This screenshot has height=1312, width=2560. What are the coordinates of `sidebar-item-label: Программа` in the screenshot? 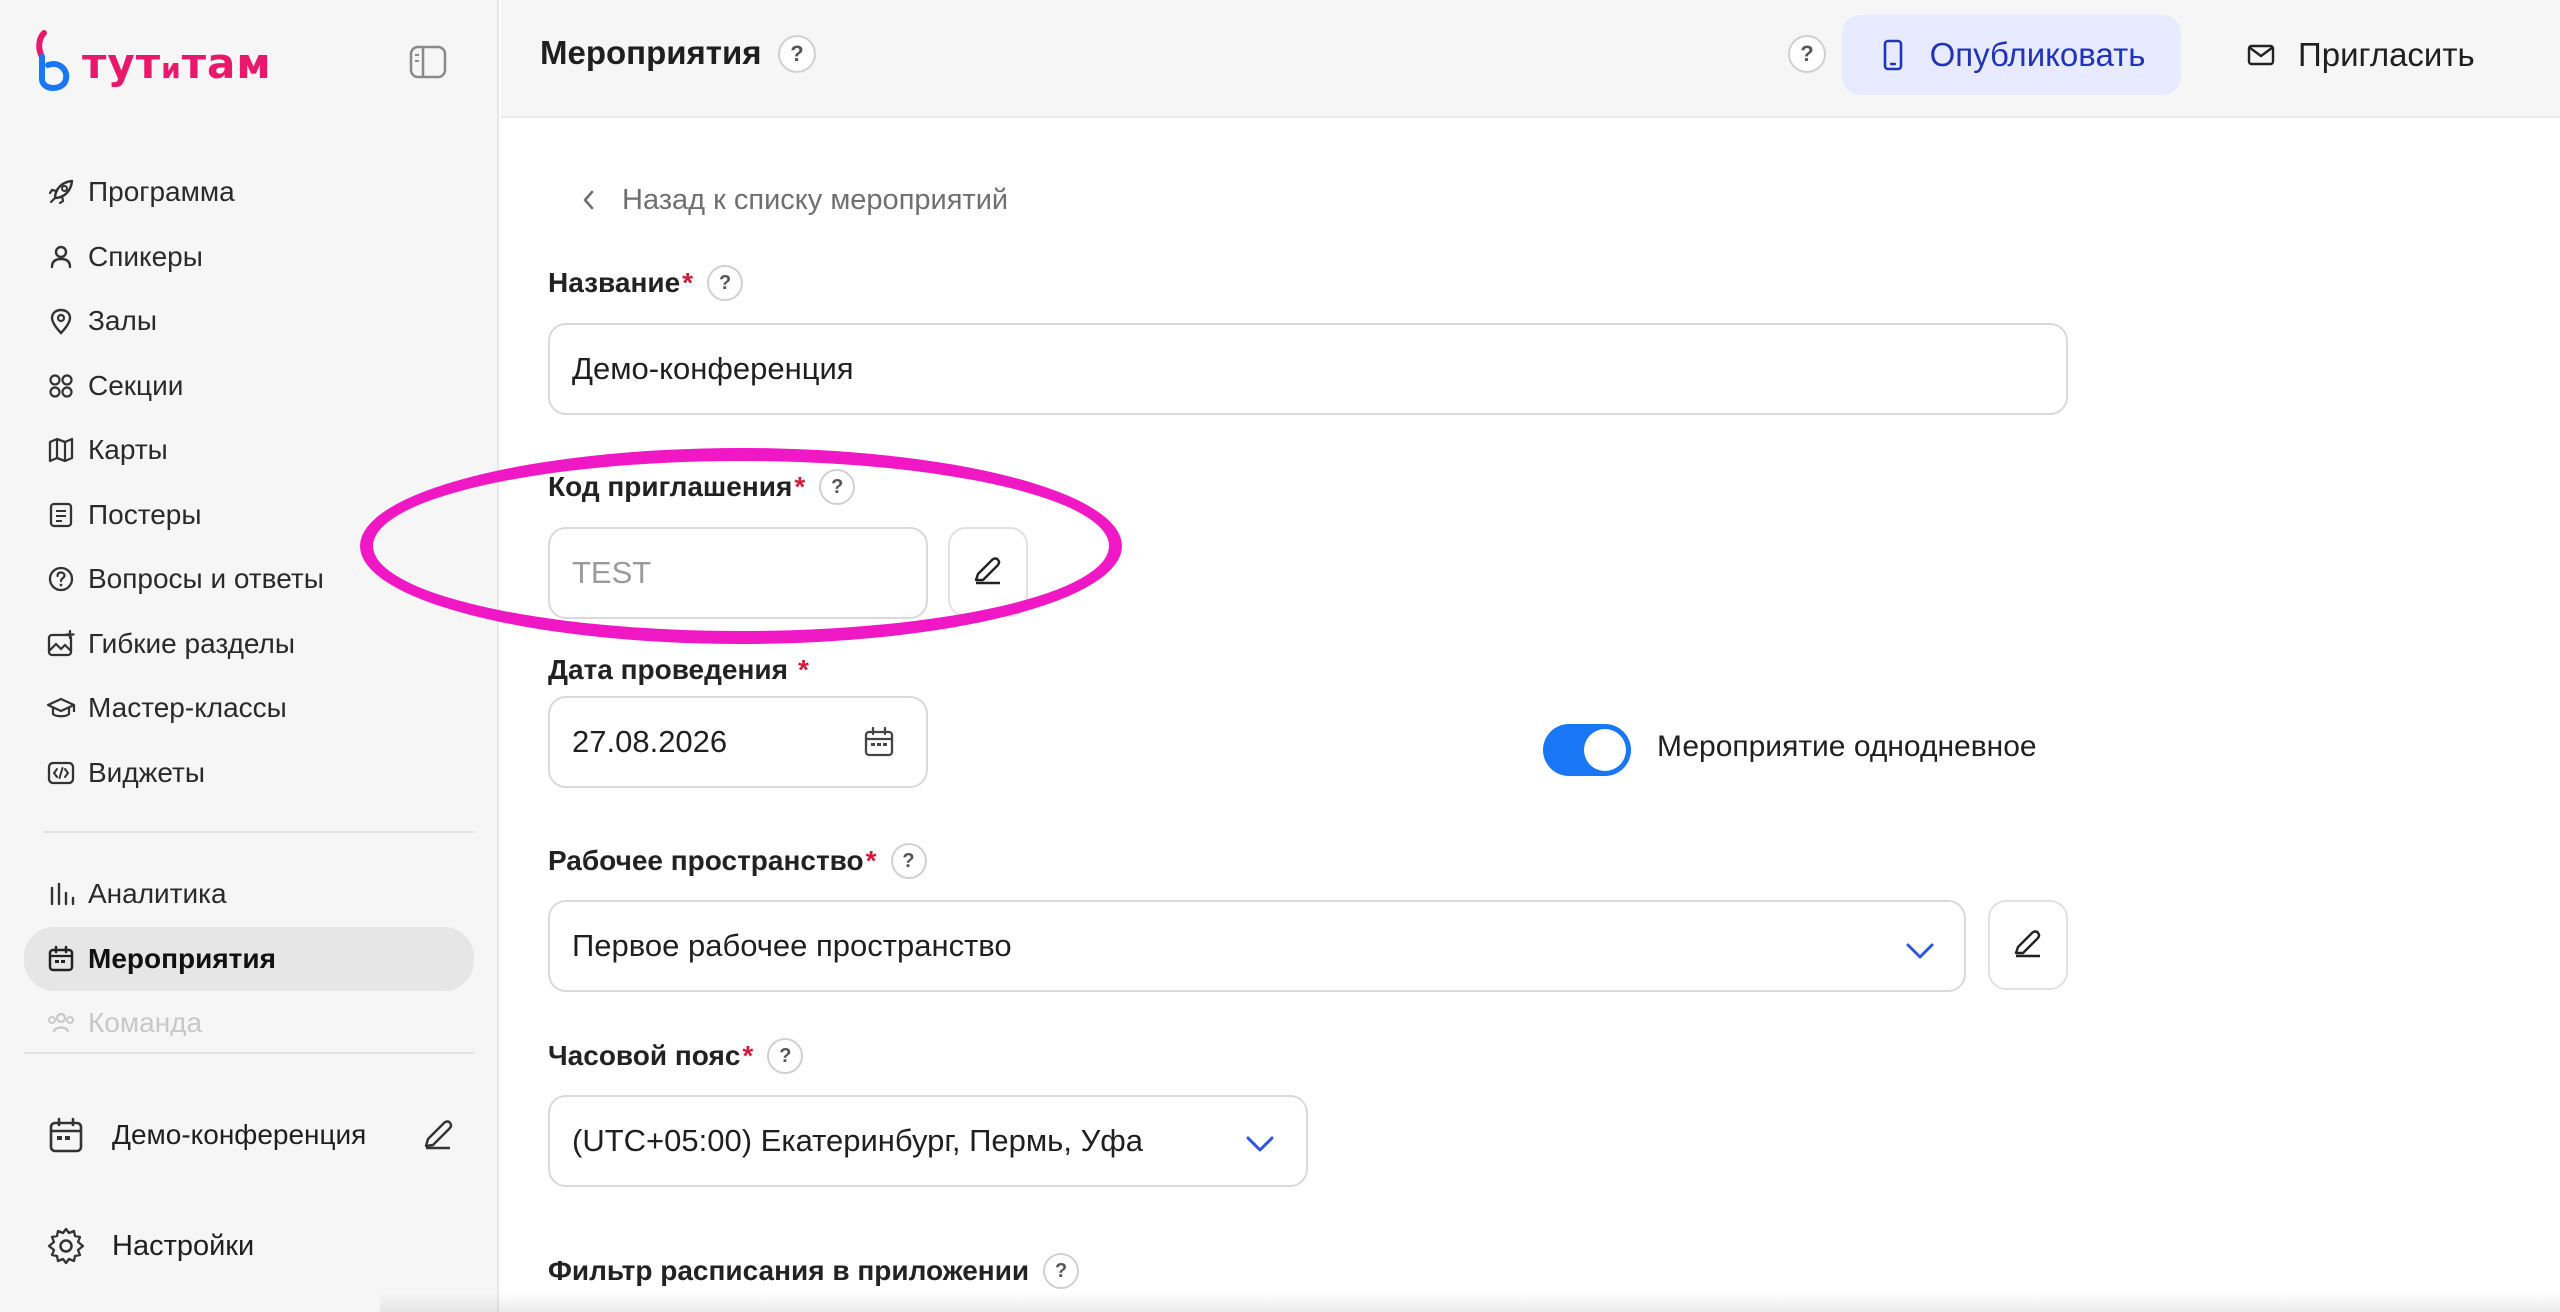 It's located at (161, 192).